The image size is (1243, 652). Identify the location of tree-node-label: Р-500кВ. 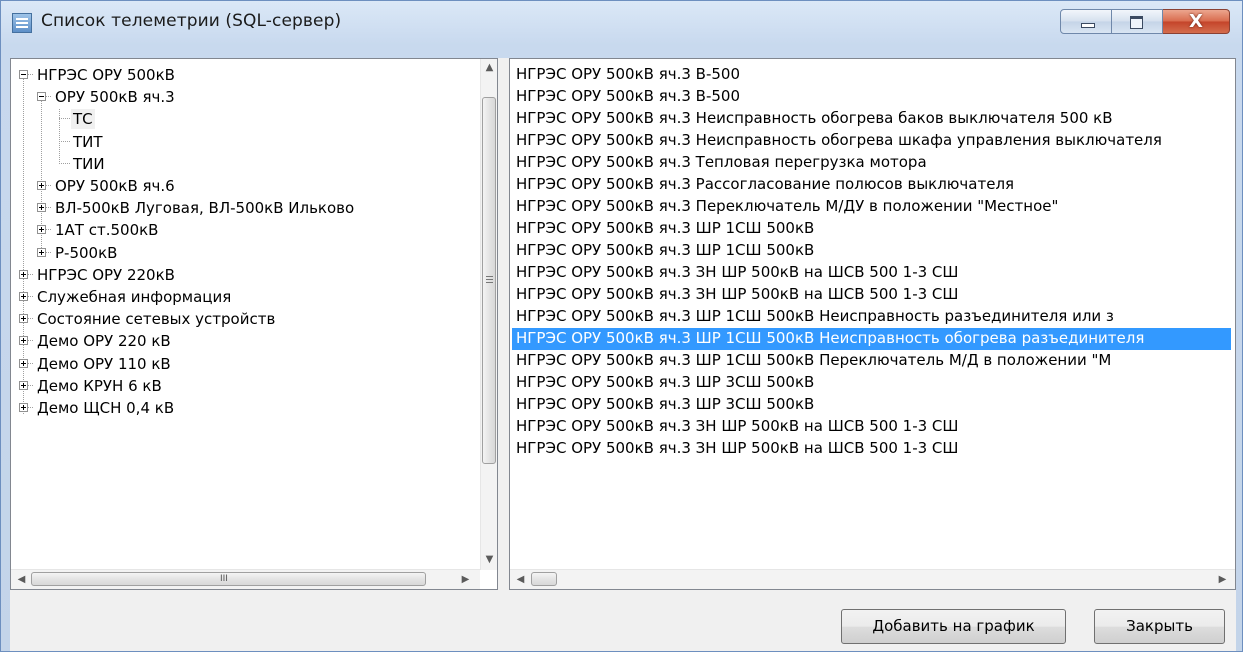
(86, 253).